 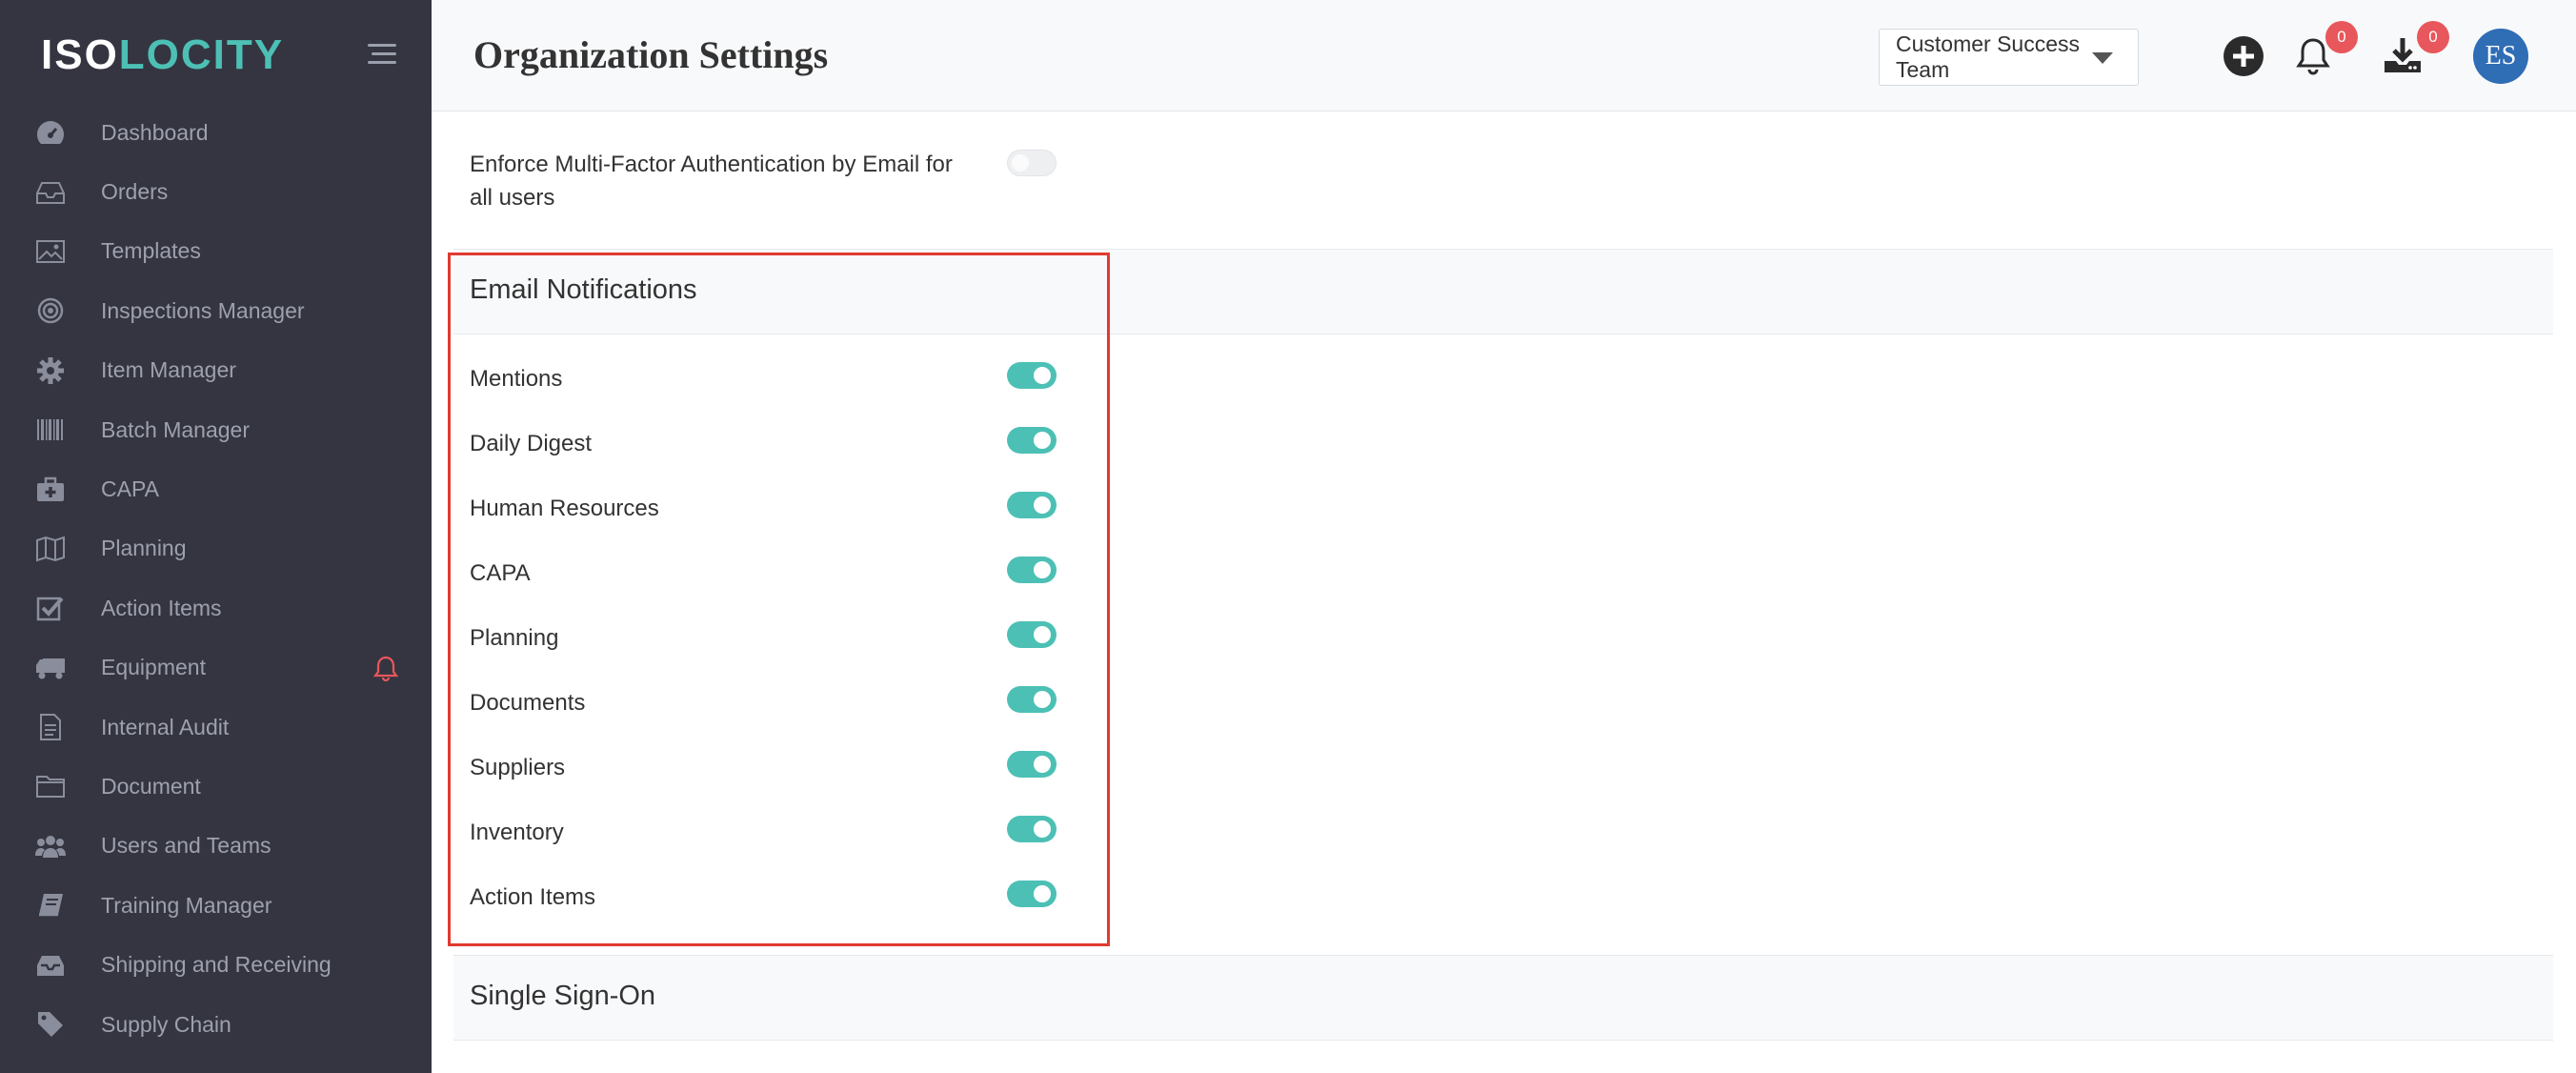 I want to click on sidebar-item-label: Inspections Manager, so click(x=203, y=310).